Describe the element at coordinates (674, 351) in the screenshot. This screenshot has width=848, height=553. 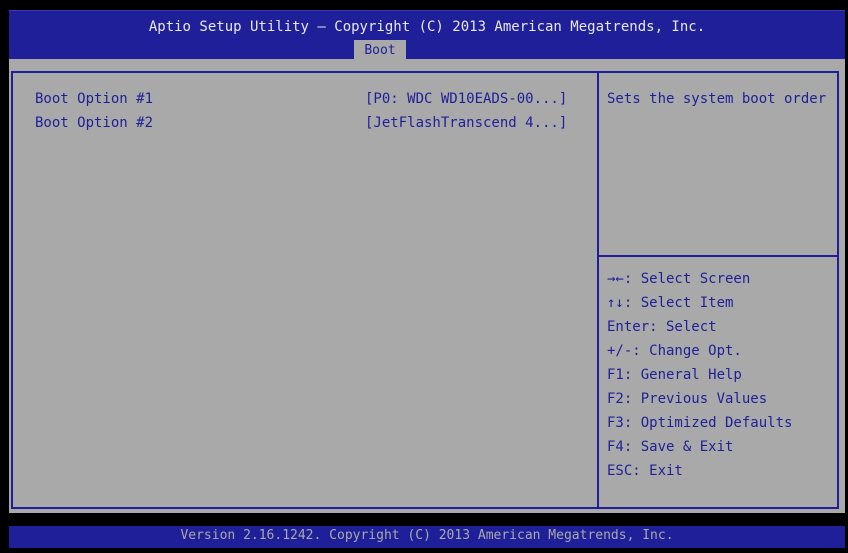
I see `key-change-opt: +/-: Change Opt.` at that location.